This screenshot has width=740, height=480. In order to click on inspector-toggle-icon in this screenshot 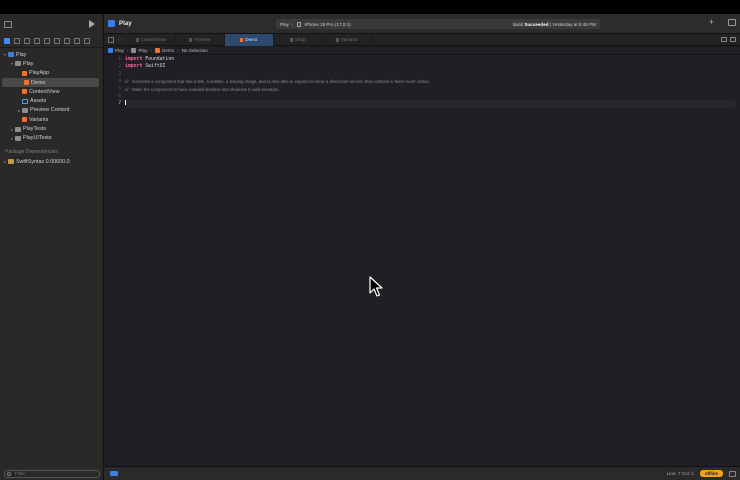, I will do `click(732, 22)`.